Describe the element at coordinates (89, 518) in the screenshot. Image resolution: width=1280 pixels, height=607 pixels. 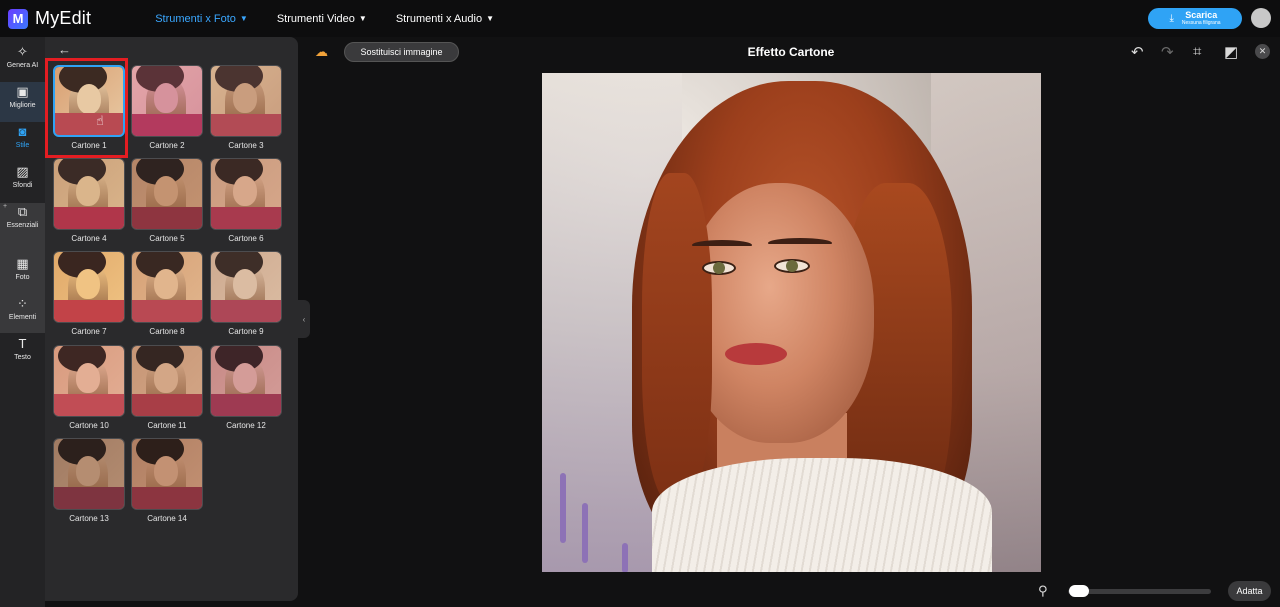
I see `style-thumbnail-label: Cartone 13` at that location.